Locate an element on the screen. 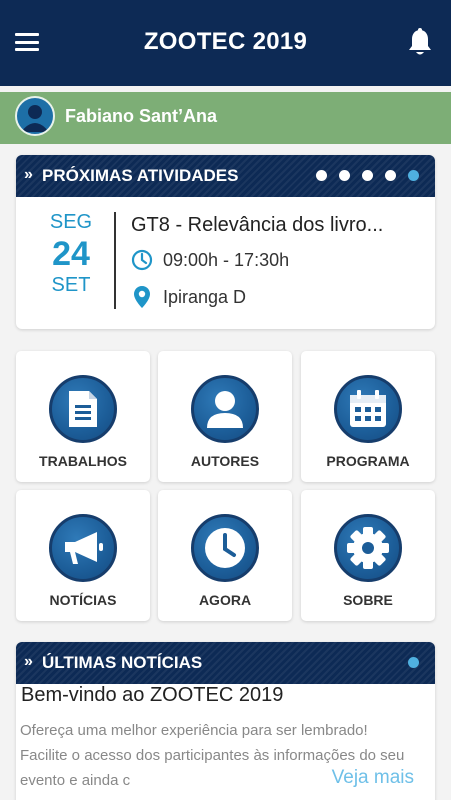 This screenshot has width=451, height=800. menu-label: PROGRAMA is located at coordinates (368, 461).